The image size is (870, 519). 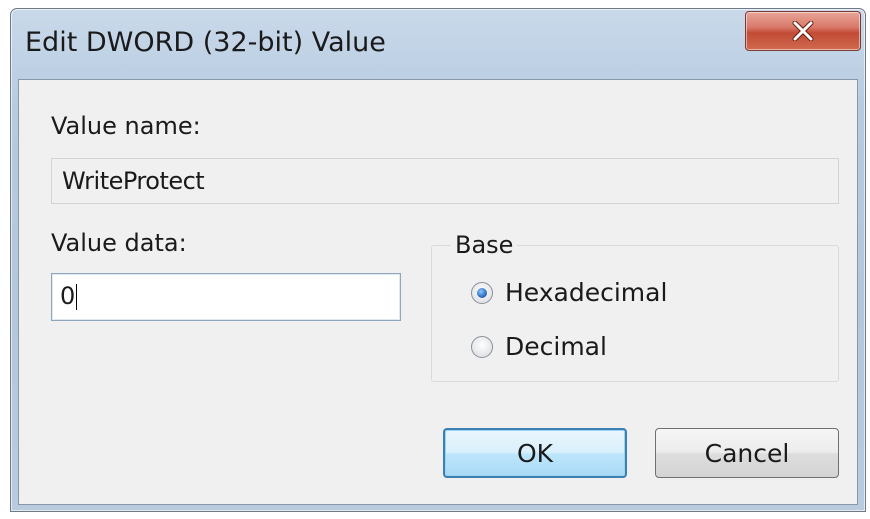 I want to click on value-data-label: Value data:, so click(x=119, y=243).